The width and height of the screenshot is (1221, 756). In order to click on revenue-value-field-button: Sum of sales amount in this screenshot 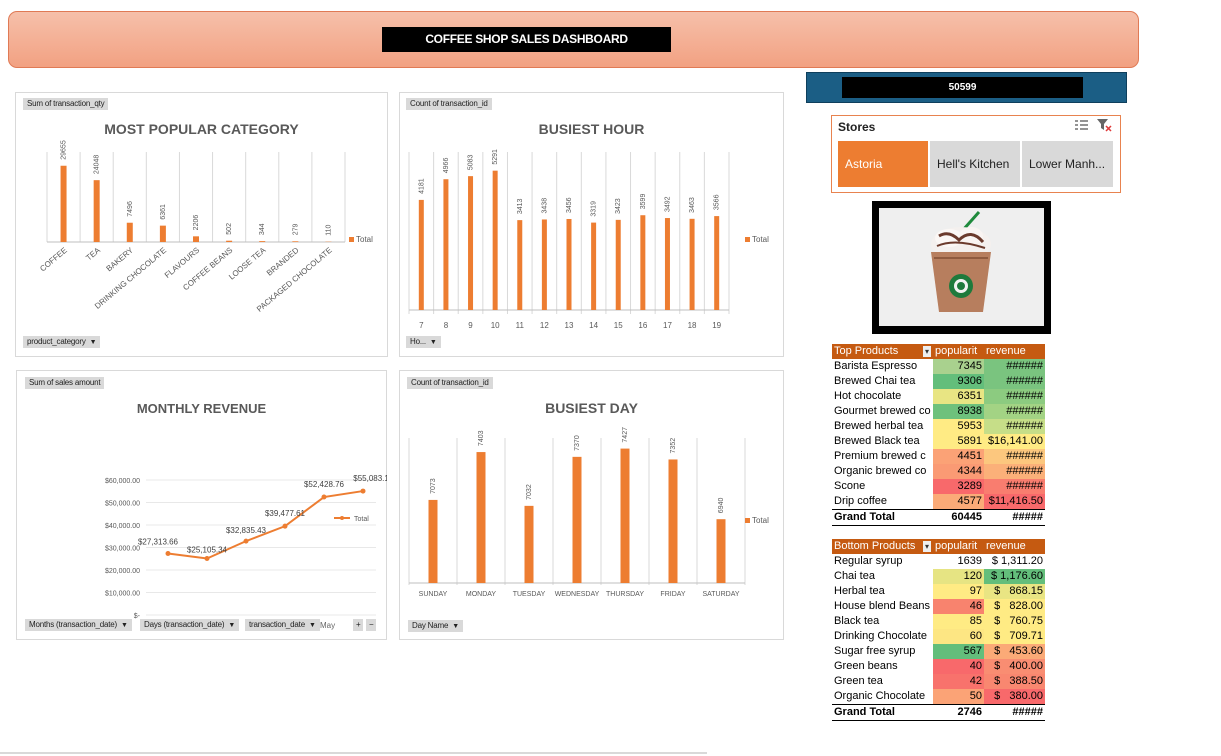, I will do `click(65, 383)`.